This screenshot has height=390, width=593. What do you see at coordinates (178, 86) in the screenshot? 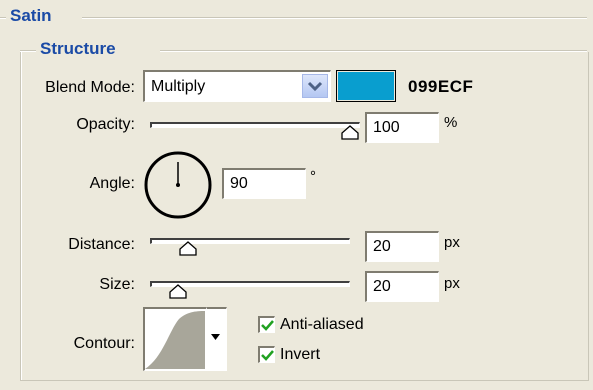
I see `blend-mode-value: Multiply` at bounding box center [178, 86].